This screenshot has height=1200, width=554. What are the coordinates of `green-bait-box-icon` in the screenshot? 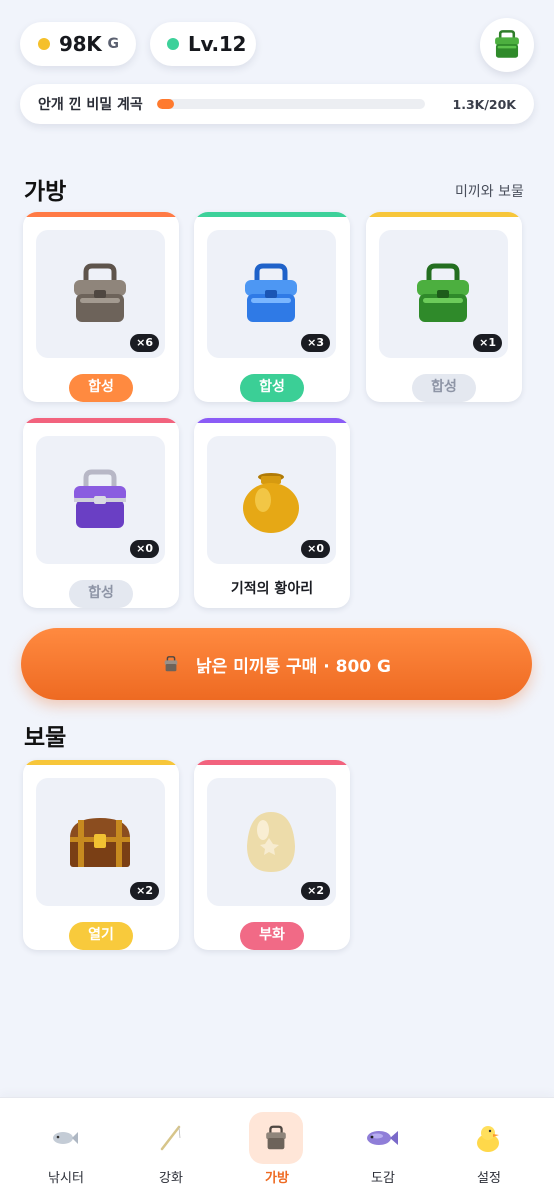 It's located at (443, 292).